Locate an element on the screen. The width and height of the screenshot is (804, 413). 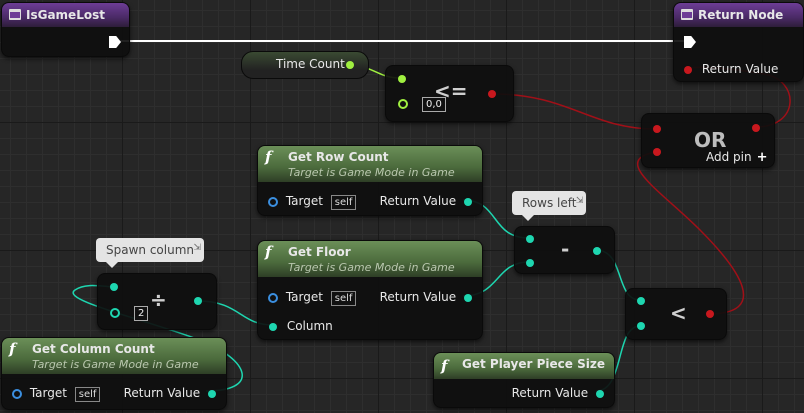
subtract-b-pin is located at coordinates (530, 263).